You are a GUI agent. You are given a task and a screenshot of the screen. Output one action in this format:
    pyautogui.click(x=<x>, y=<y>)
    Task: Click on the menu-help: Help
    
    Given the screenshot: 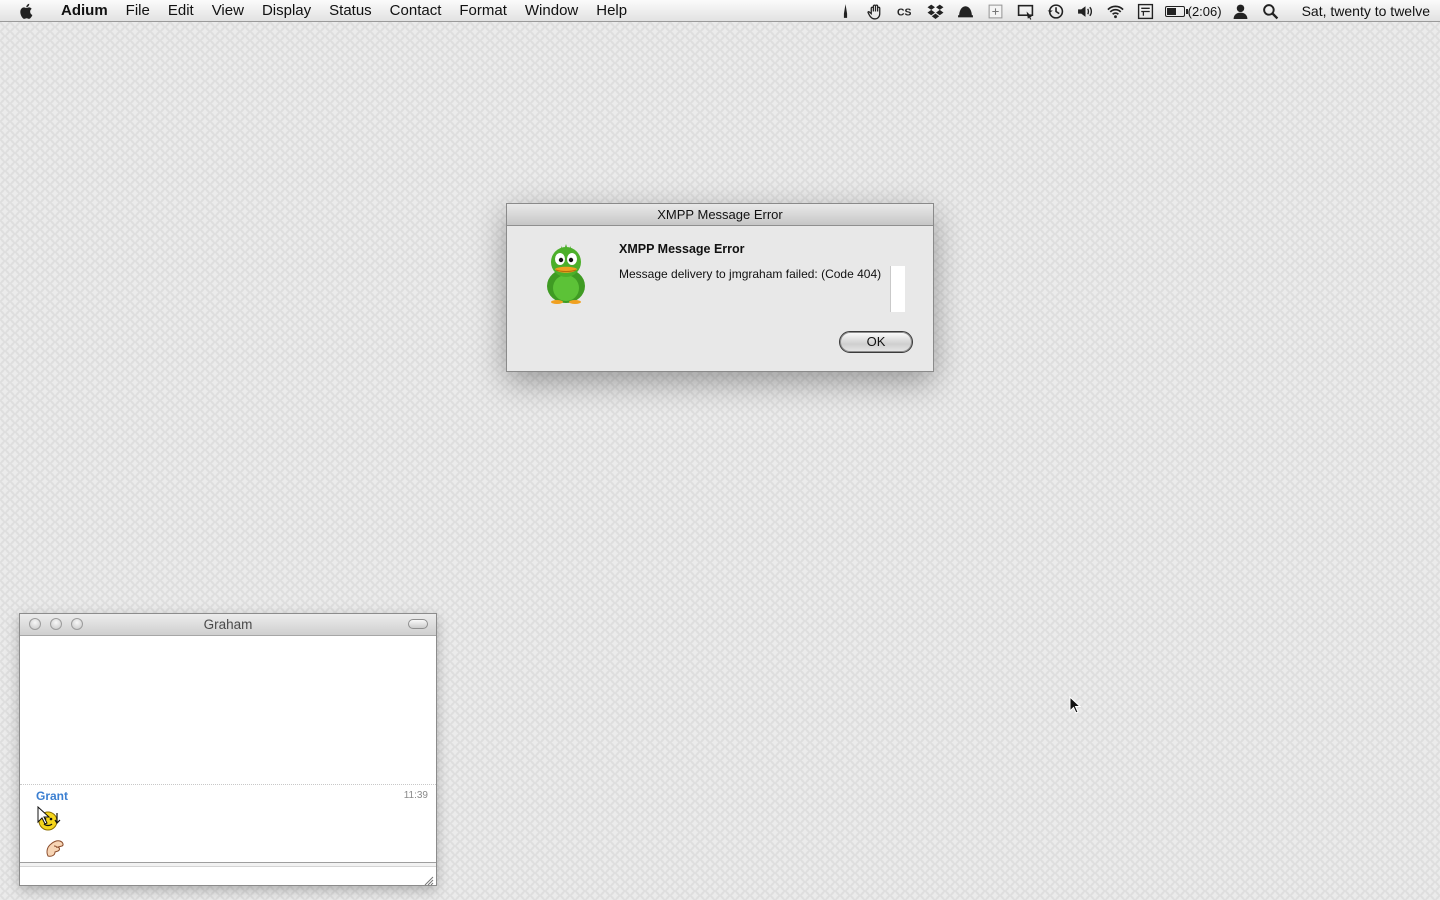 What is the action you would take?
    pyautogui.click(x=611, y=11)
    